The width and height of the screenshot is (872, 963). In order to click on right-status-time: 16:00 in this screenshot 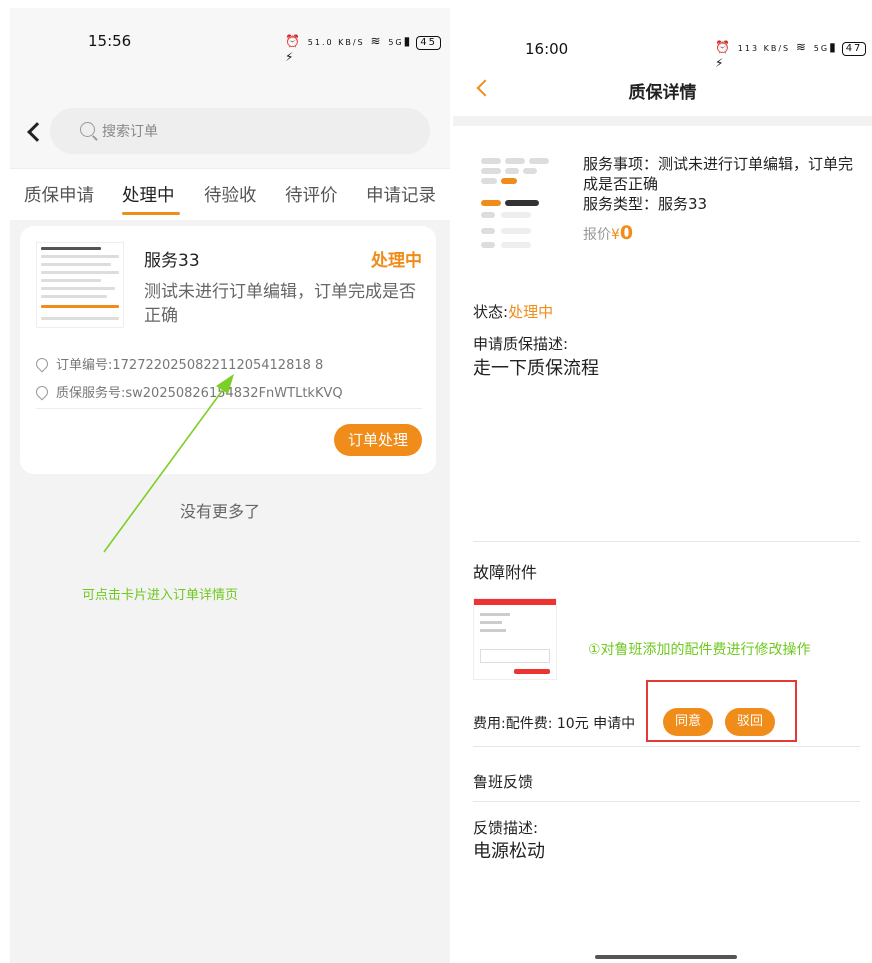, I will do `click(547, 49)`.